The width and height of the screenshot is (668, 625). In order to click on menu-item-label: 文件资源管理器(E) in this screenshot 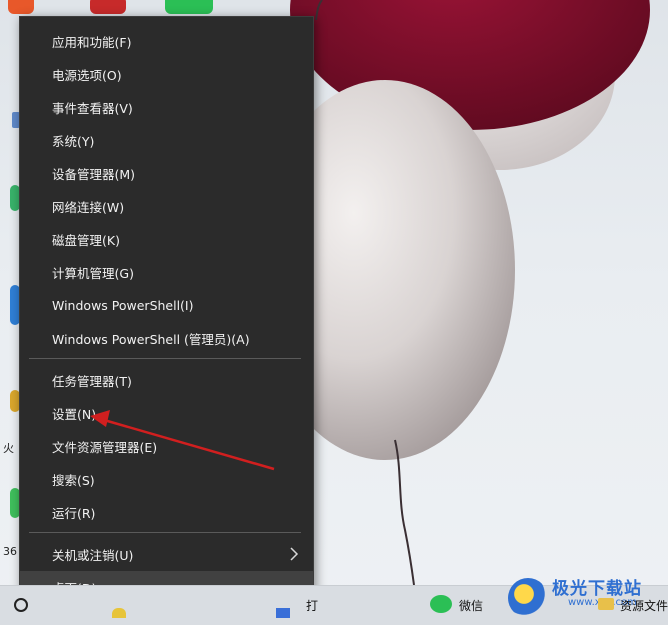, I will do `click(105, 447)`.